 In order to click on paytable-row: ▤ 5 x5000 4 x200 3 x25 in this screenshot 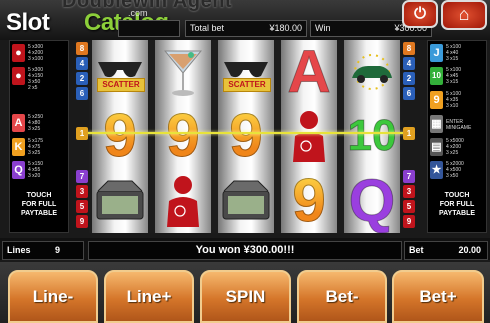, I will do `click(447, 147)`.